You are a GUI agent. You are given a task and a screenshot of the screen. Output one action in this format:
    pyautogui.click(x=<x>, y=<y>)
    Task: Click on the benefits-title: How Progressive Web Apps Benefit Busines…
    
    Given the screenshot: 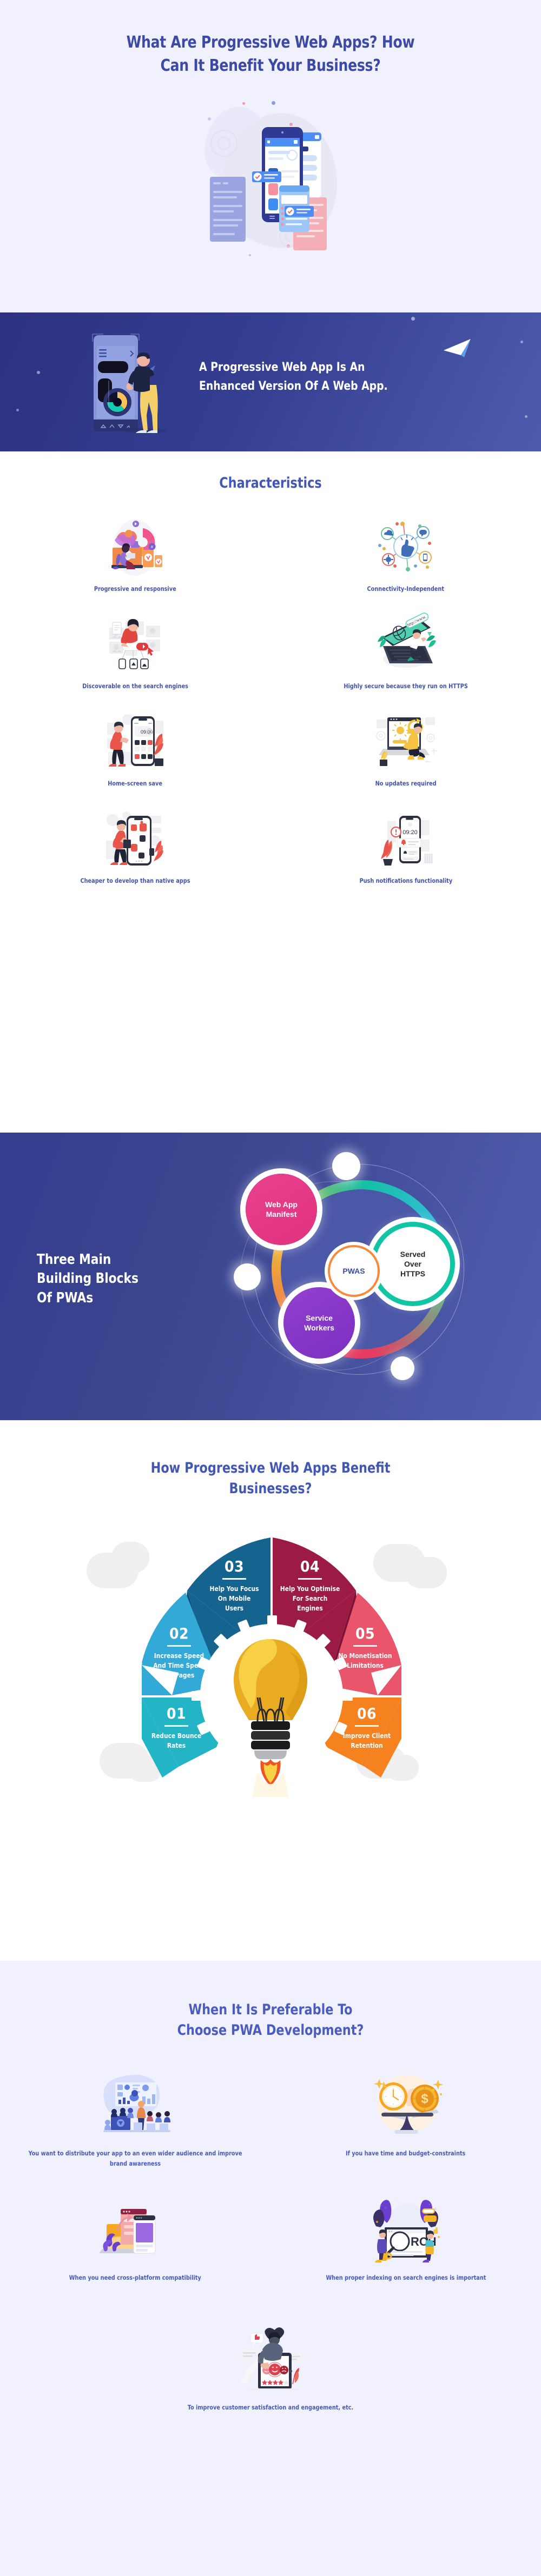 What is the action you would take?
    pyautogui.click(x=270, y=1479)
    